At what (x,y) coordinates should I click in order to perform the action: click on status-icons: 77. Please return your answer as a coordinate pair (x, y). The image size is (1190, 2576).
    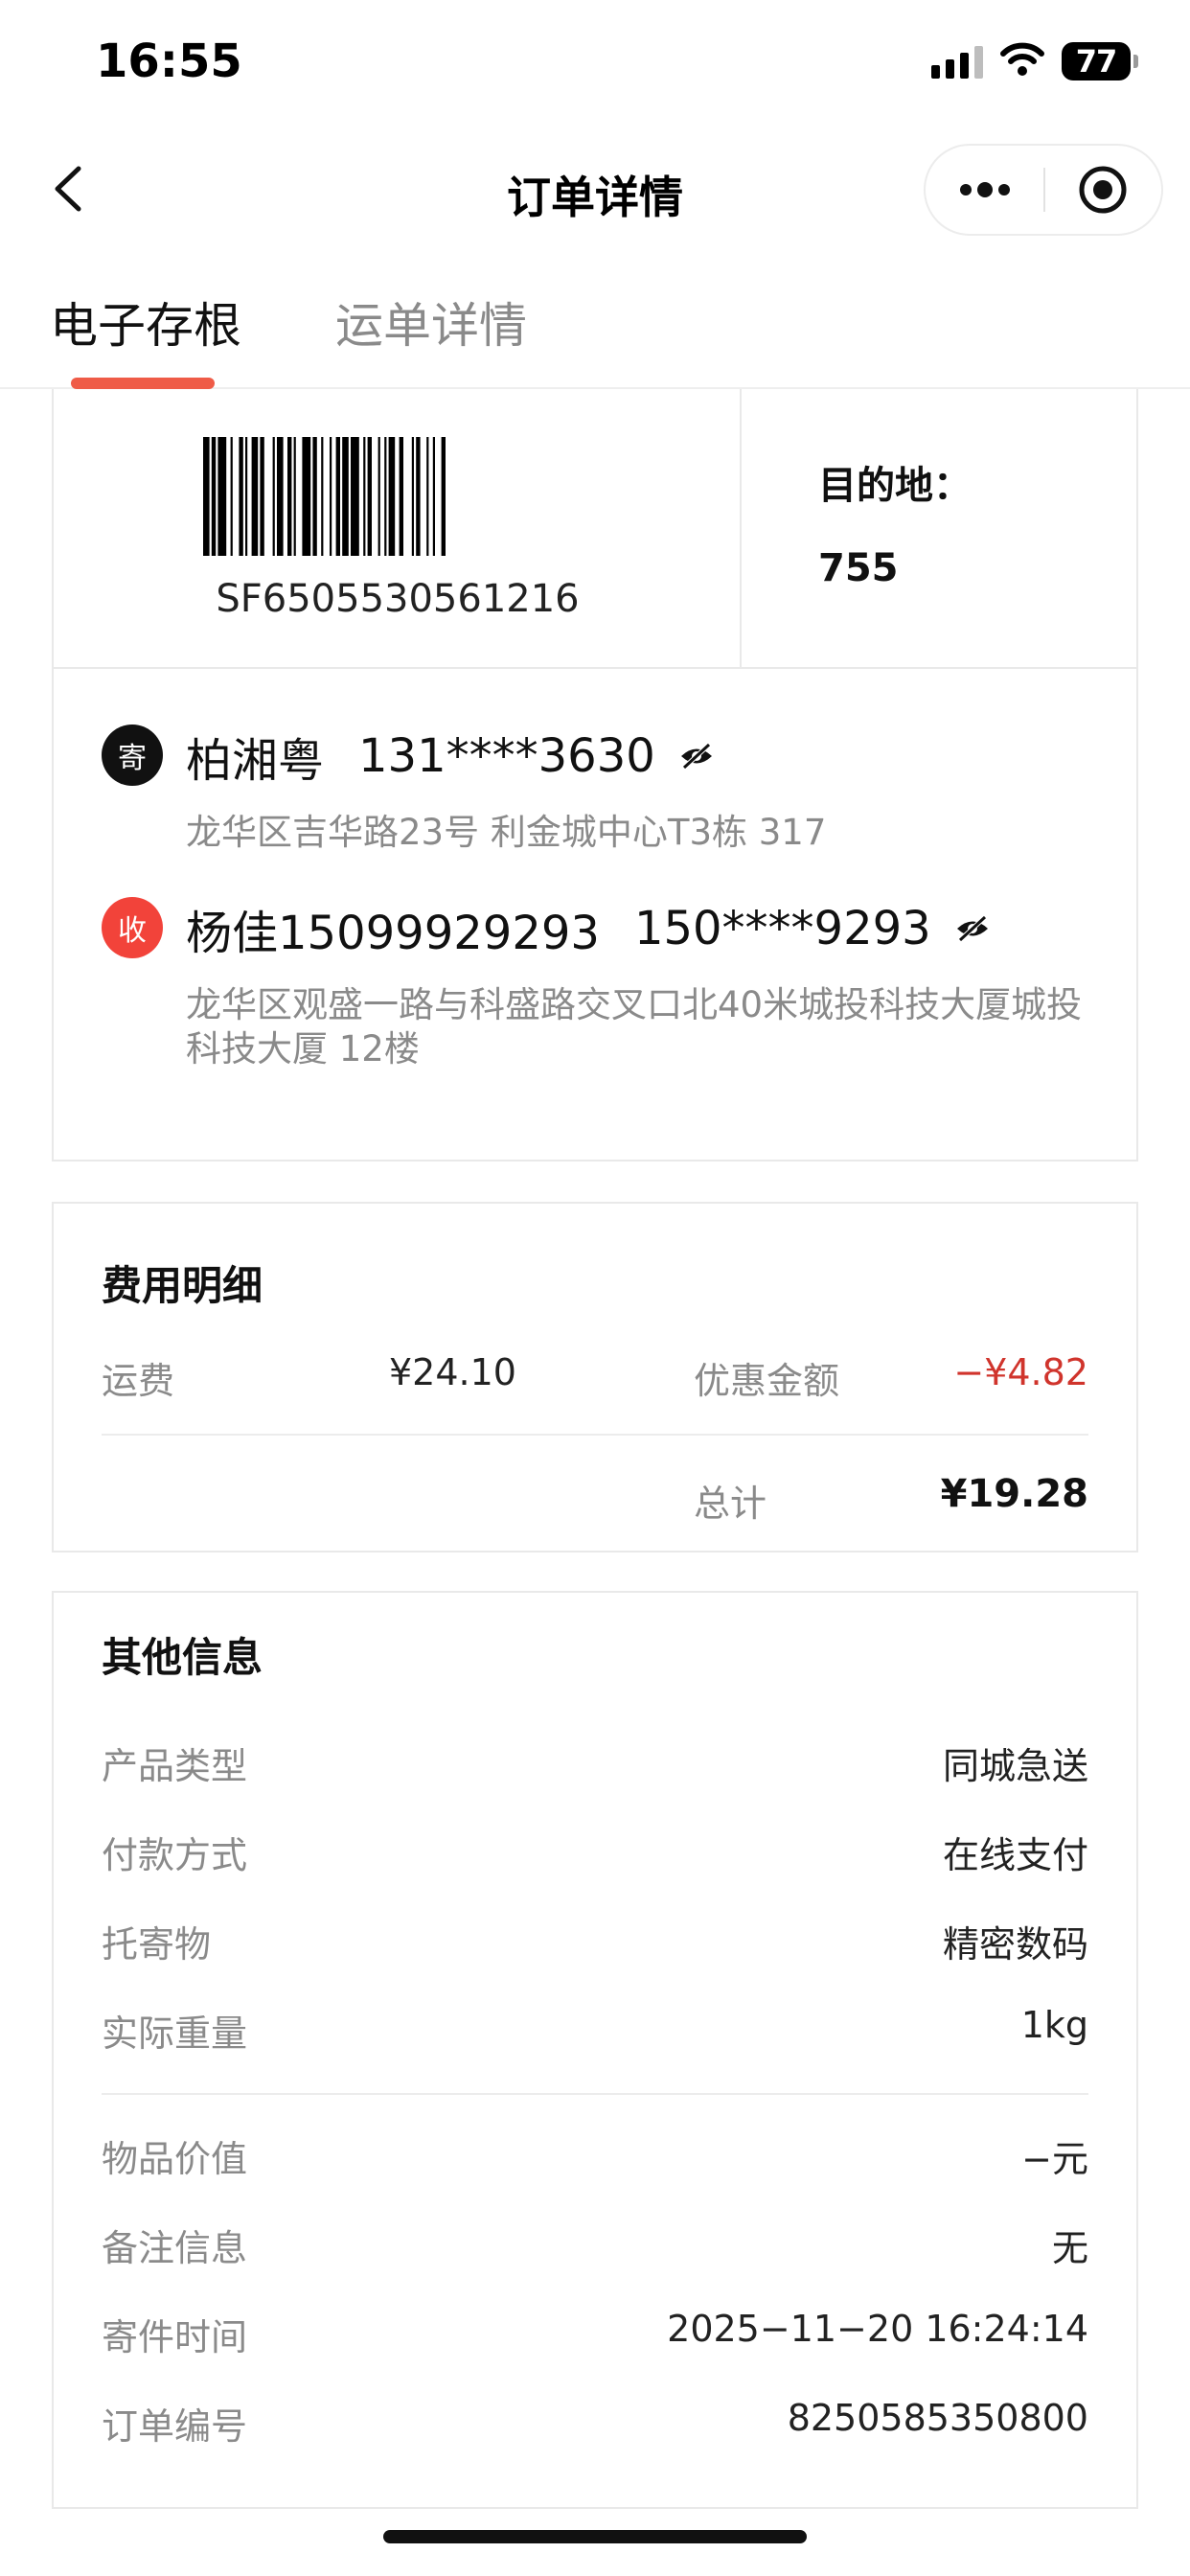
    Looking at the image, I should click on (1035, 61).